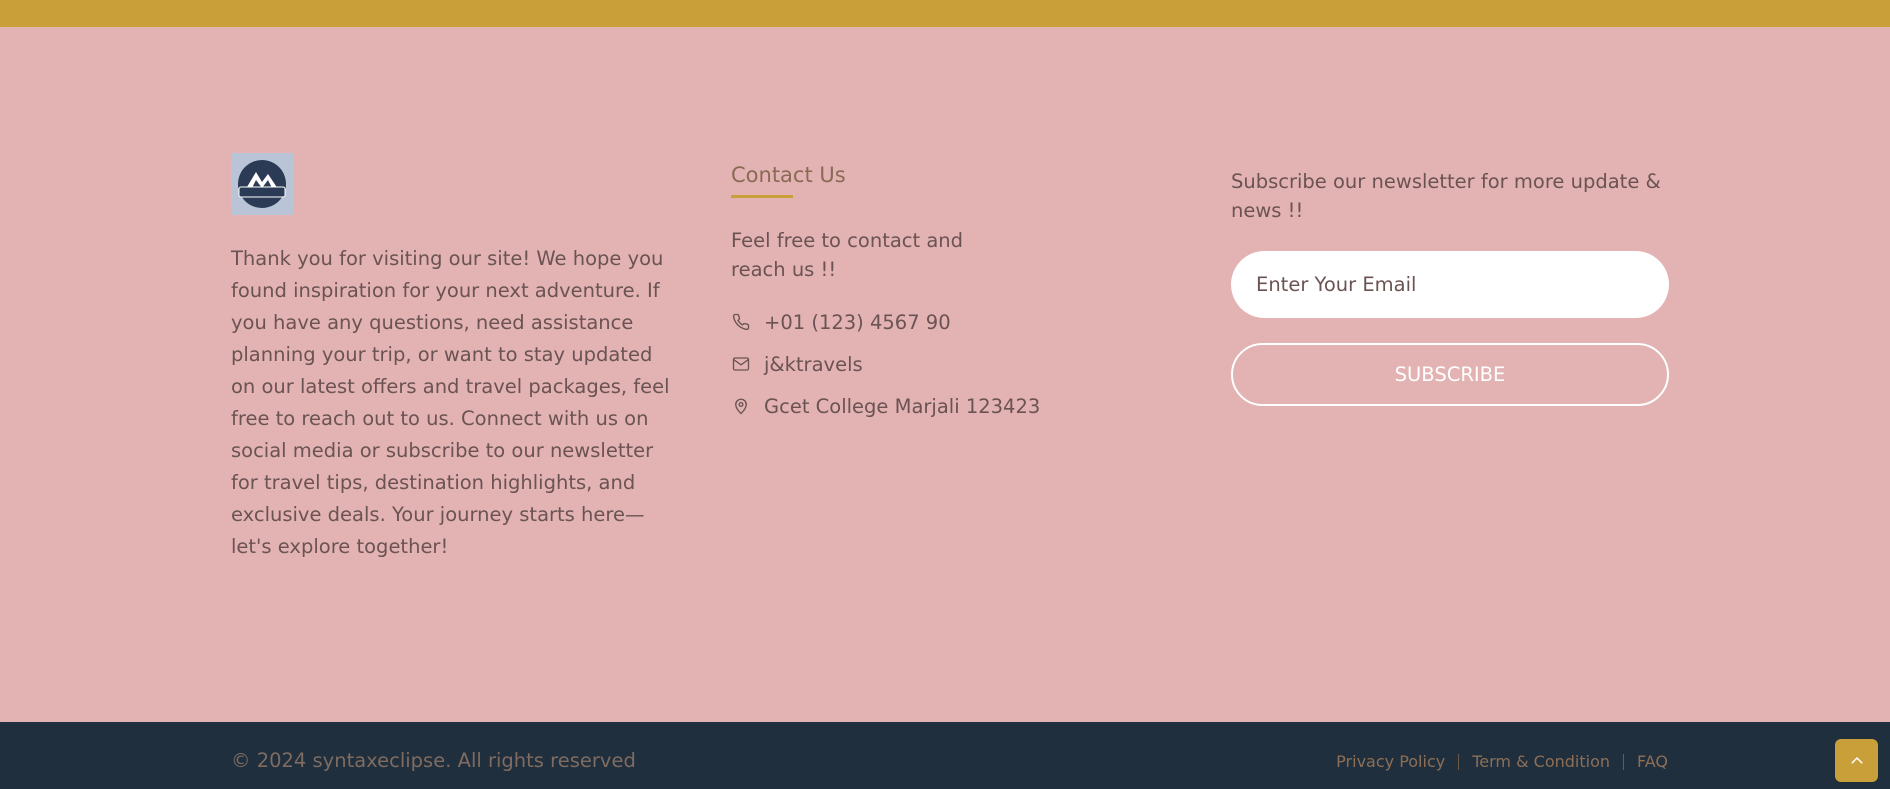 This screenshot has width=1890, height=789. Describe the element at coordinates (1541, 761) in the screenshot. I see `terms-link: Term & Condition` at that location.